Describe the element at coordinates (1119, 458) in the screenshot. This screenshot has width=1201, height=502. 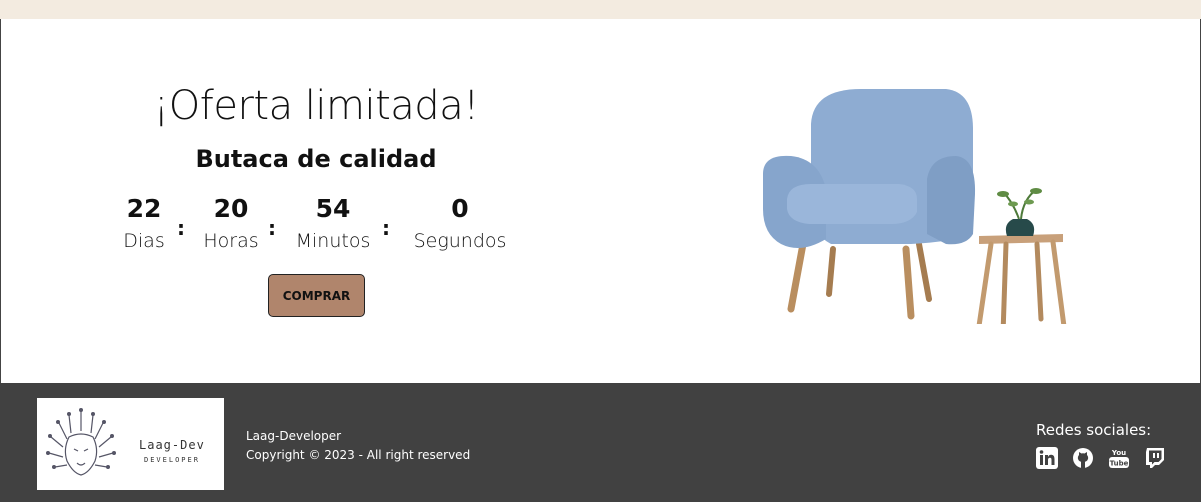
I see `youtube-icon: You Tube` at that location.